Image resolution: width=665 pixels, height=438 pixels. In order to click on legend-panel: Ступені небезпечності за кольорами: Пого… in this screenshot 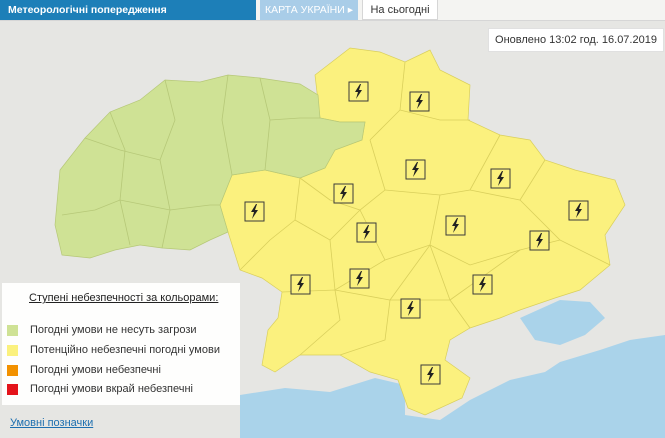, I will do `click(121, 344)`.